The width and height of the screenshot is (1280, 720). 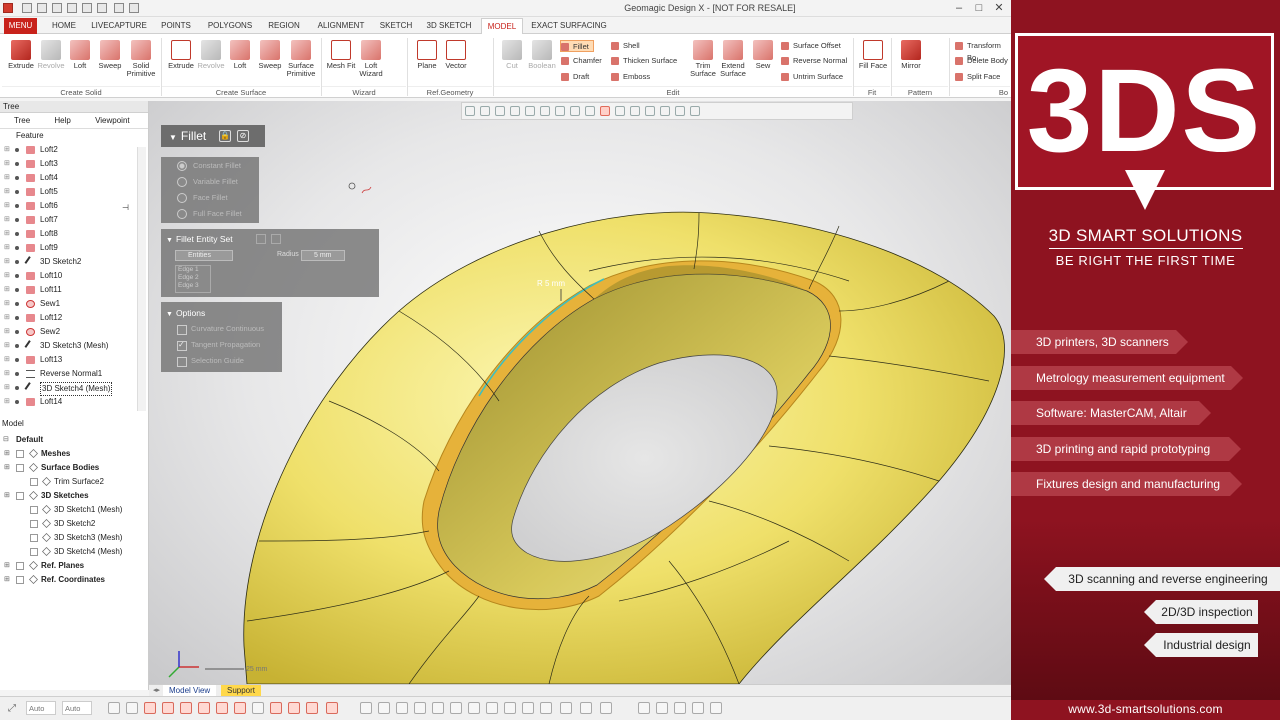 What do you see at coordinates (569, 26) in the screenshot?
I see `tab-exact-surfacing: EXACT SURFACING` at bounding box center [569, 26].